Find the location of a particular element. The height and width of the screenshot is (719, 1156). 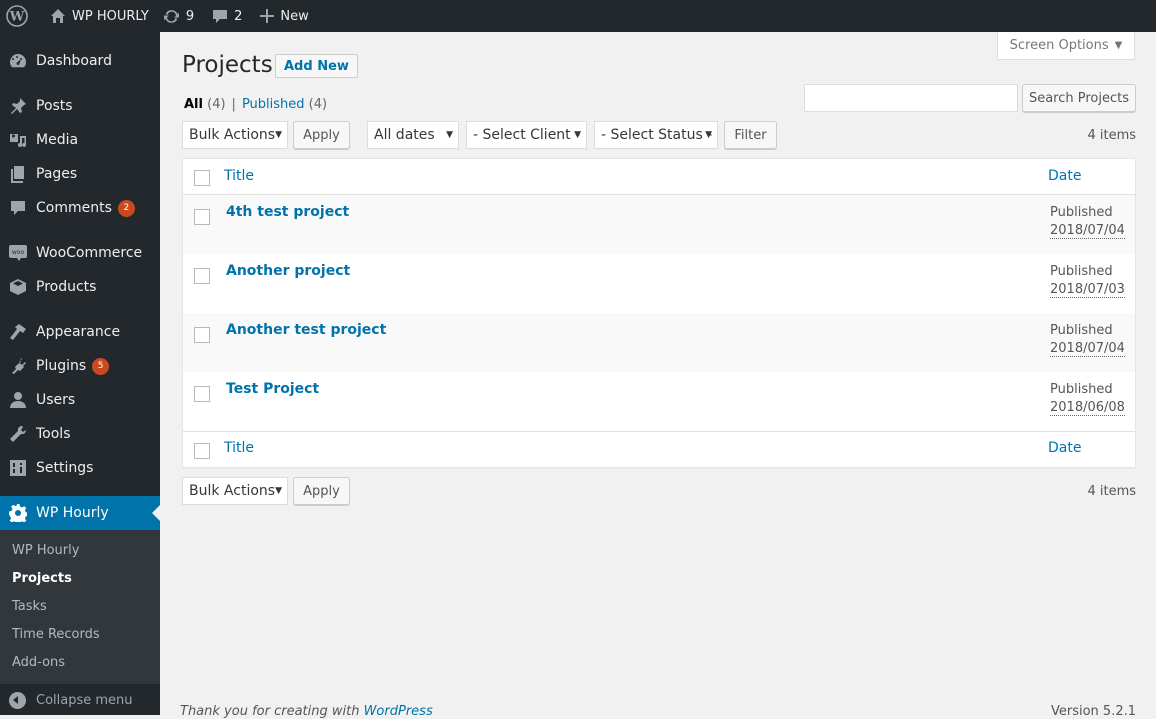

new-content-link: New is located at coordinates (284, 16).